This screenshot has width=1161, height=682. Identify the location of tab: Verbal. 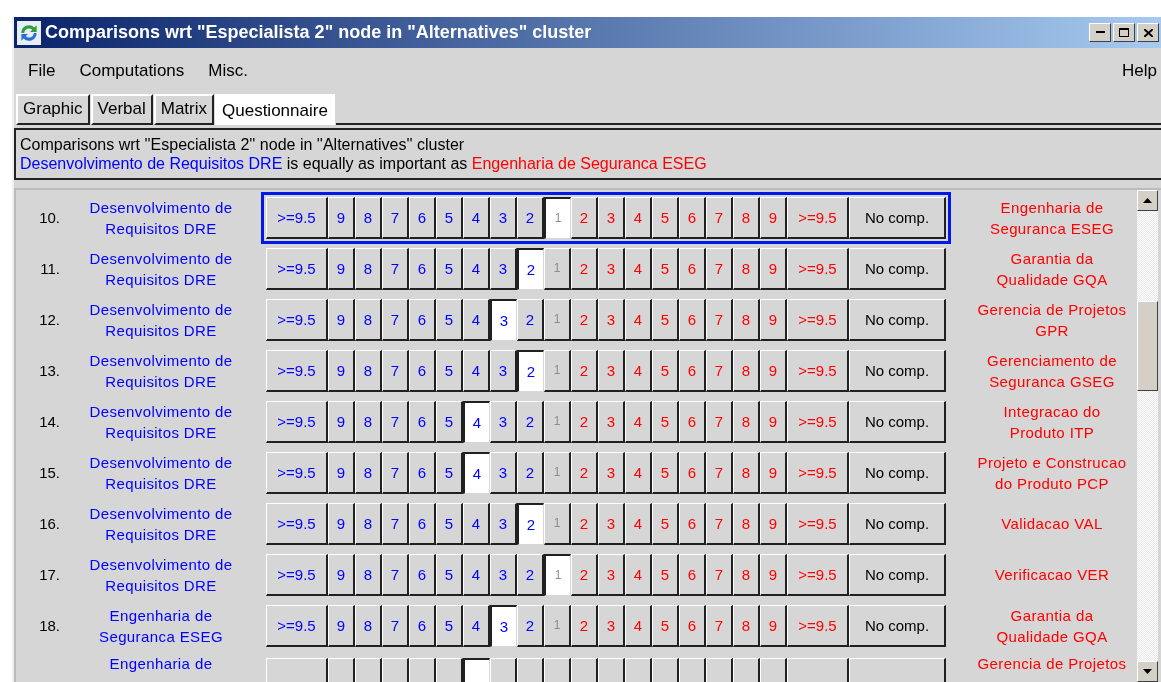
(121, 109).